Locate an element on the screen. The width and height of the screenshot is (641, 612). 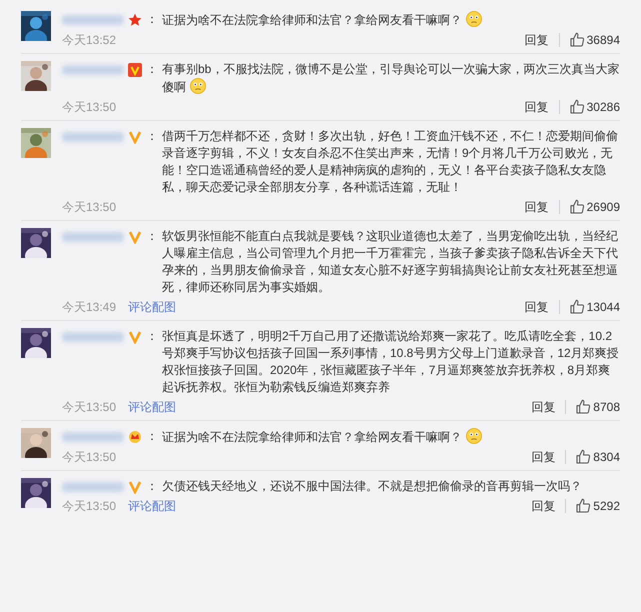
timestamp: 今天13:52 is located at coordinates (89, 40).